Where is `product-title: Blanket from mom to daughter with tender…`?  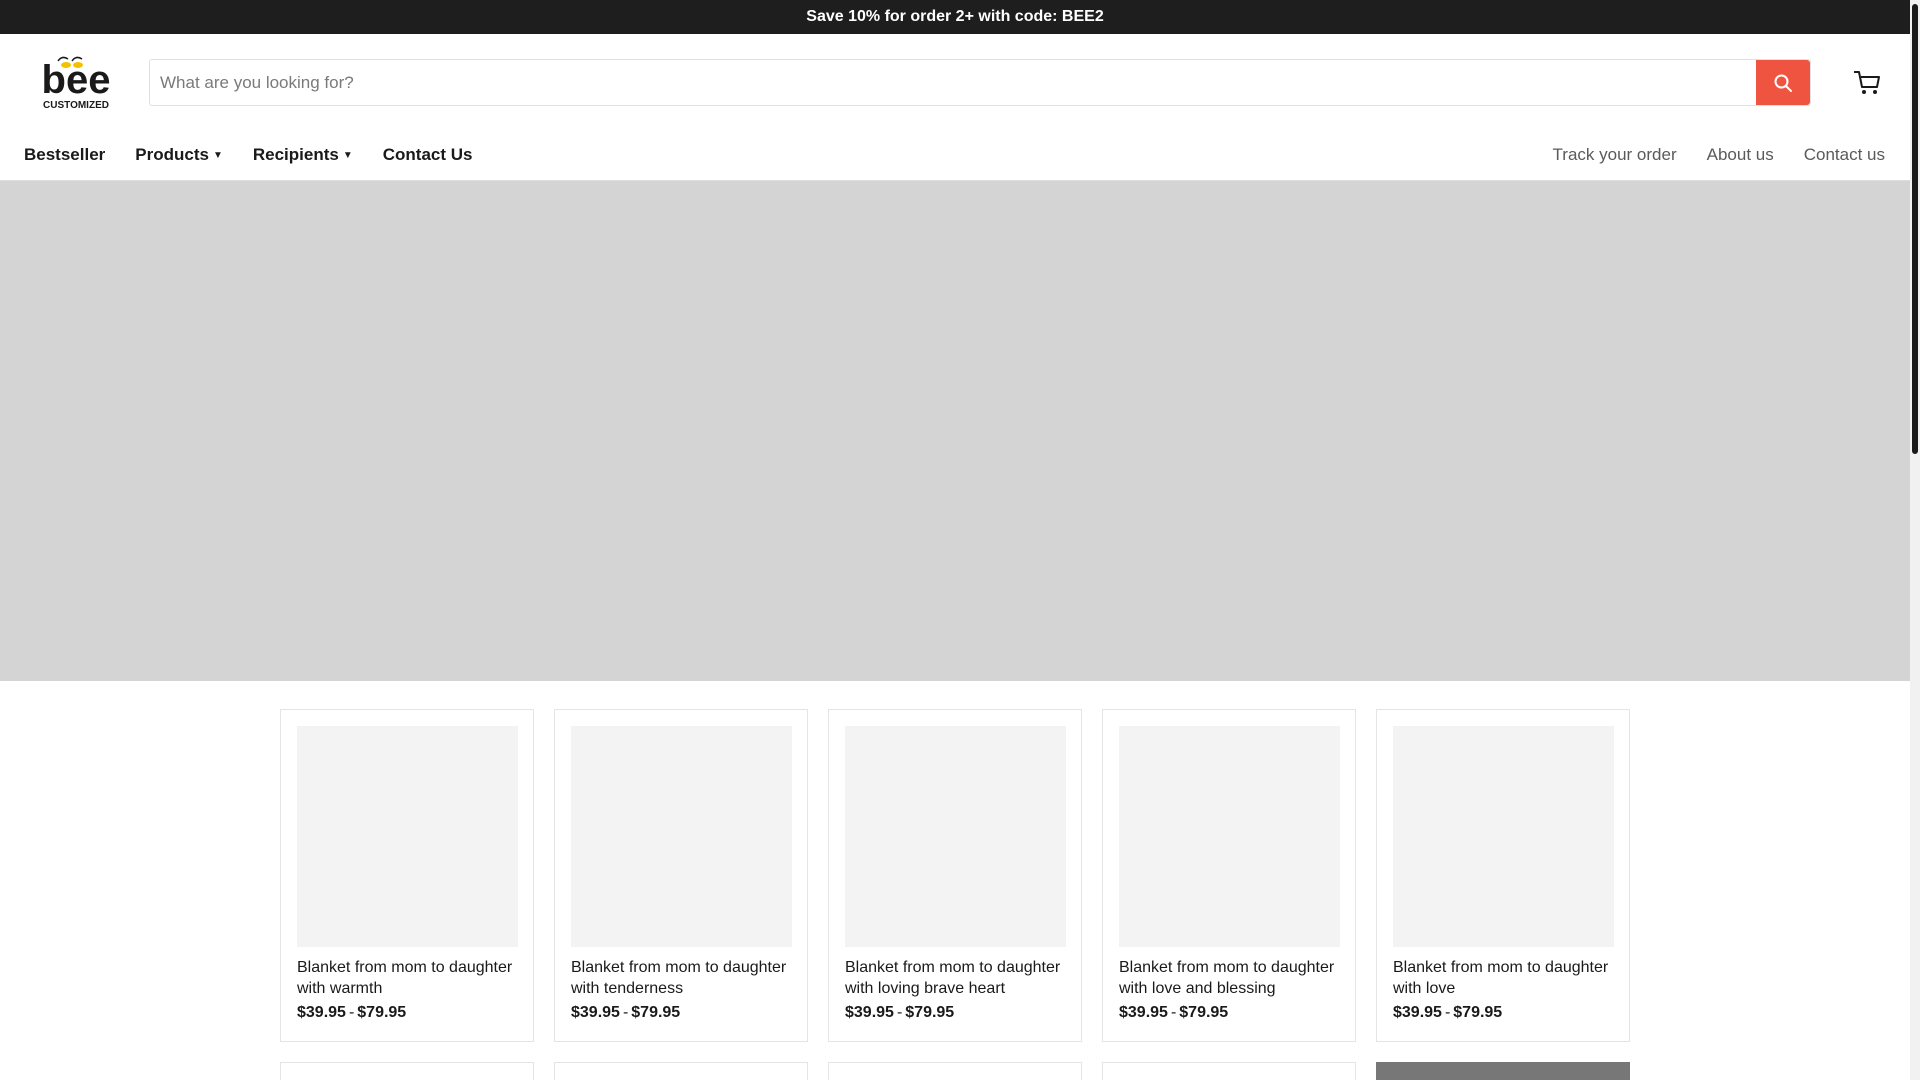 product-title: Blanket from mom to daughter with tender… is located at coordinates (683, 978).